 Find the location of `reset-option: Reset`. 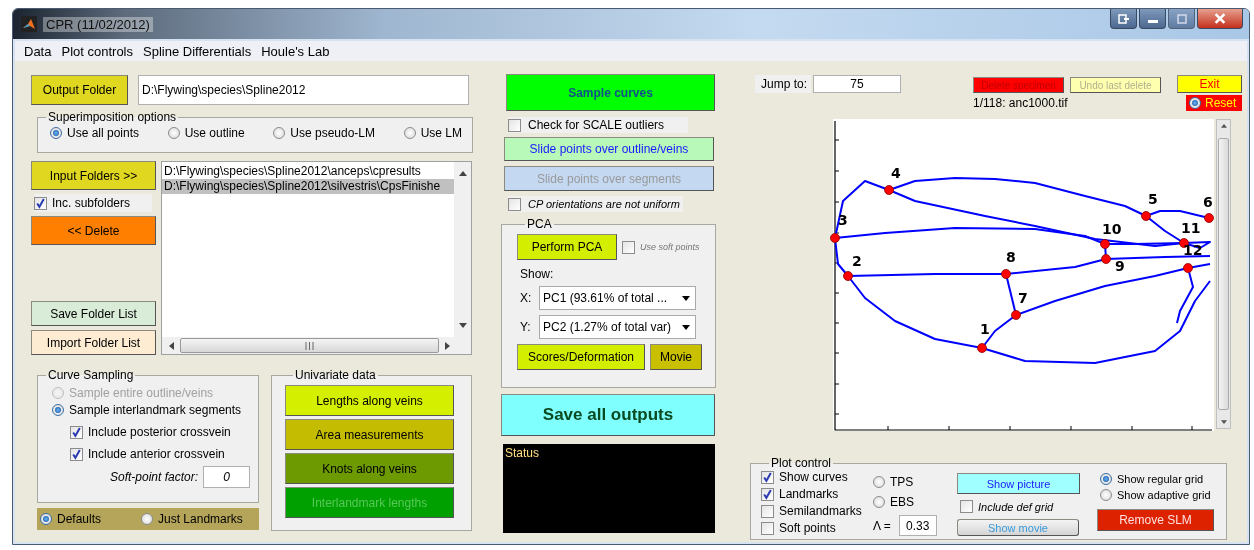

reset-option: Reset is located at coordinates (1214, 103).